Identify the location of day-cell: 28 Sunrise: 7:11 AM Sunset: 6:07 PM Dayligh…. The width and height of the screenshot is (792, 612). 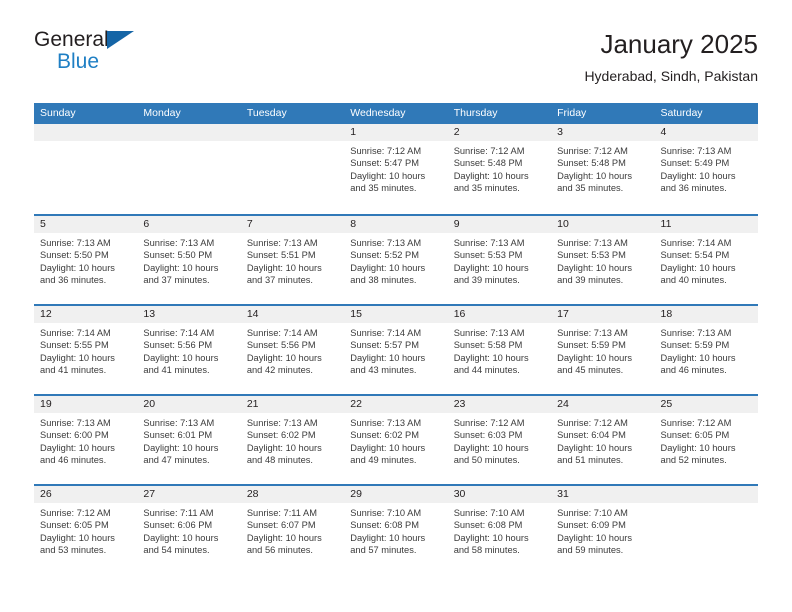
(292, 530).